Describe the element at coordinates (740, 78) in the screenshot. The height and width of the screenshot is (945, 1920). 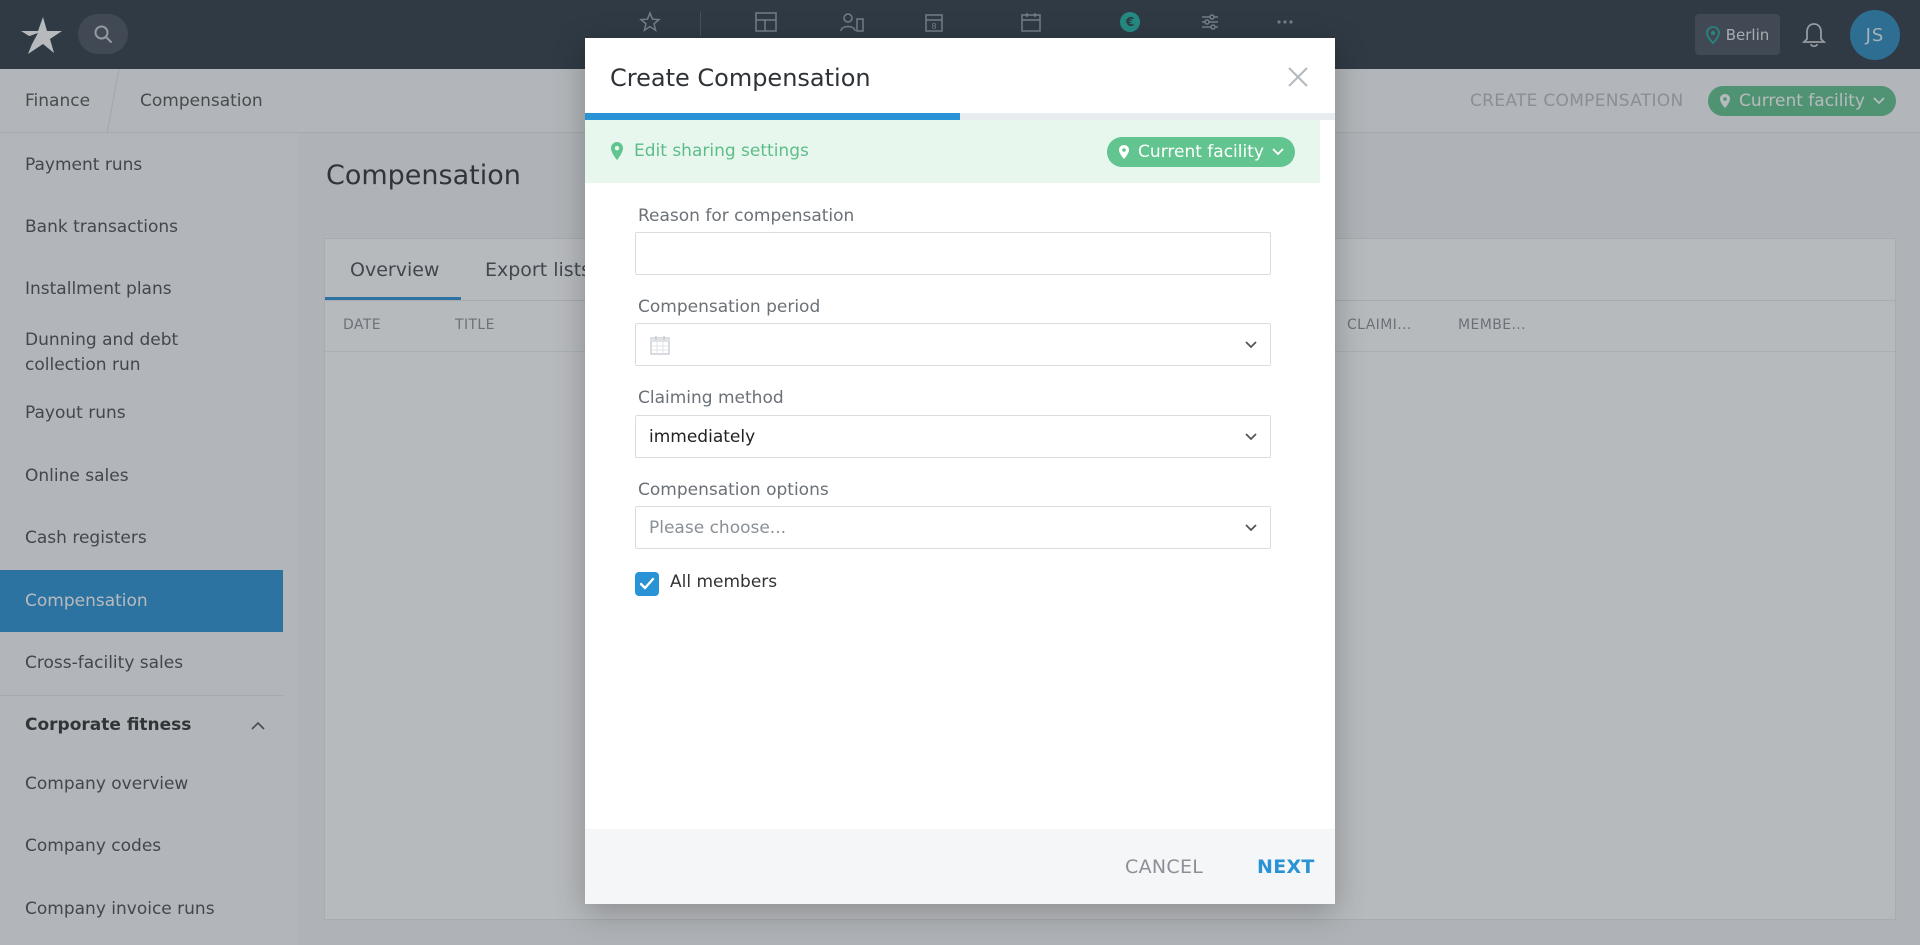
I see `modal-title: Create Compensation` at that location.